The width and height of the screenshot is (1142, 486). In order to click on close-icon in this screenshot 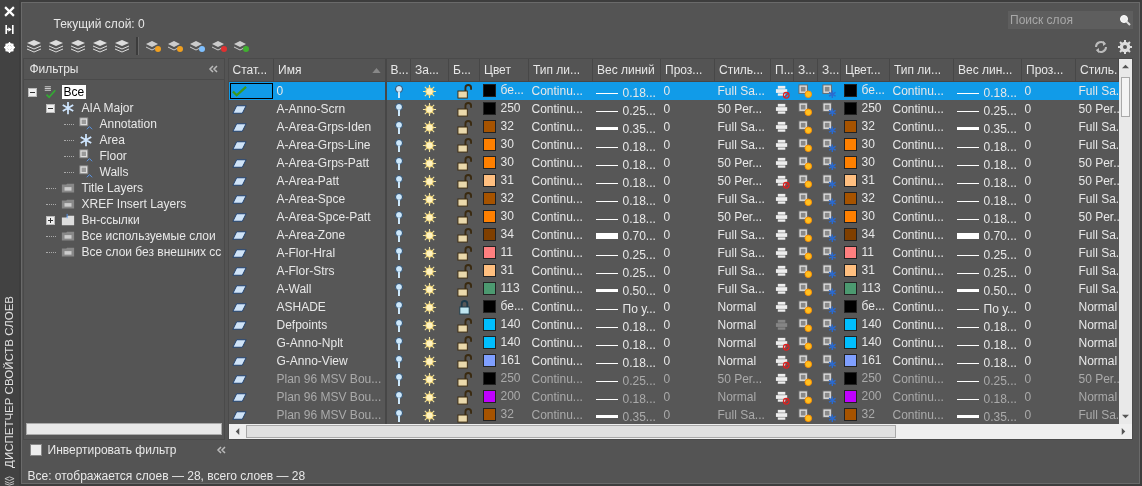, I will do `click(9, 11)`.